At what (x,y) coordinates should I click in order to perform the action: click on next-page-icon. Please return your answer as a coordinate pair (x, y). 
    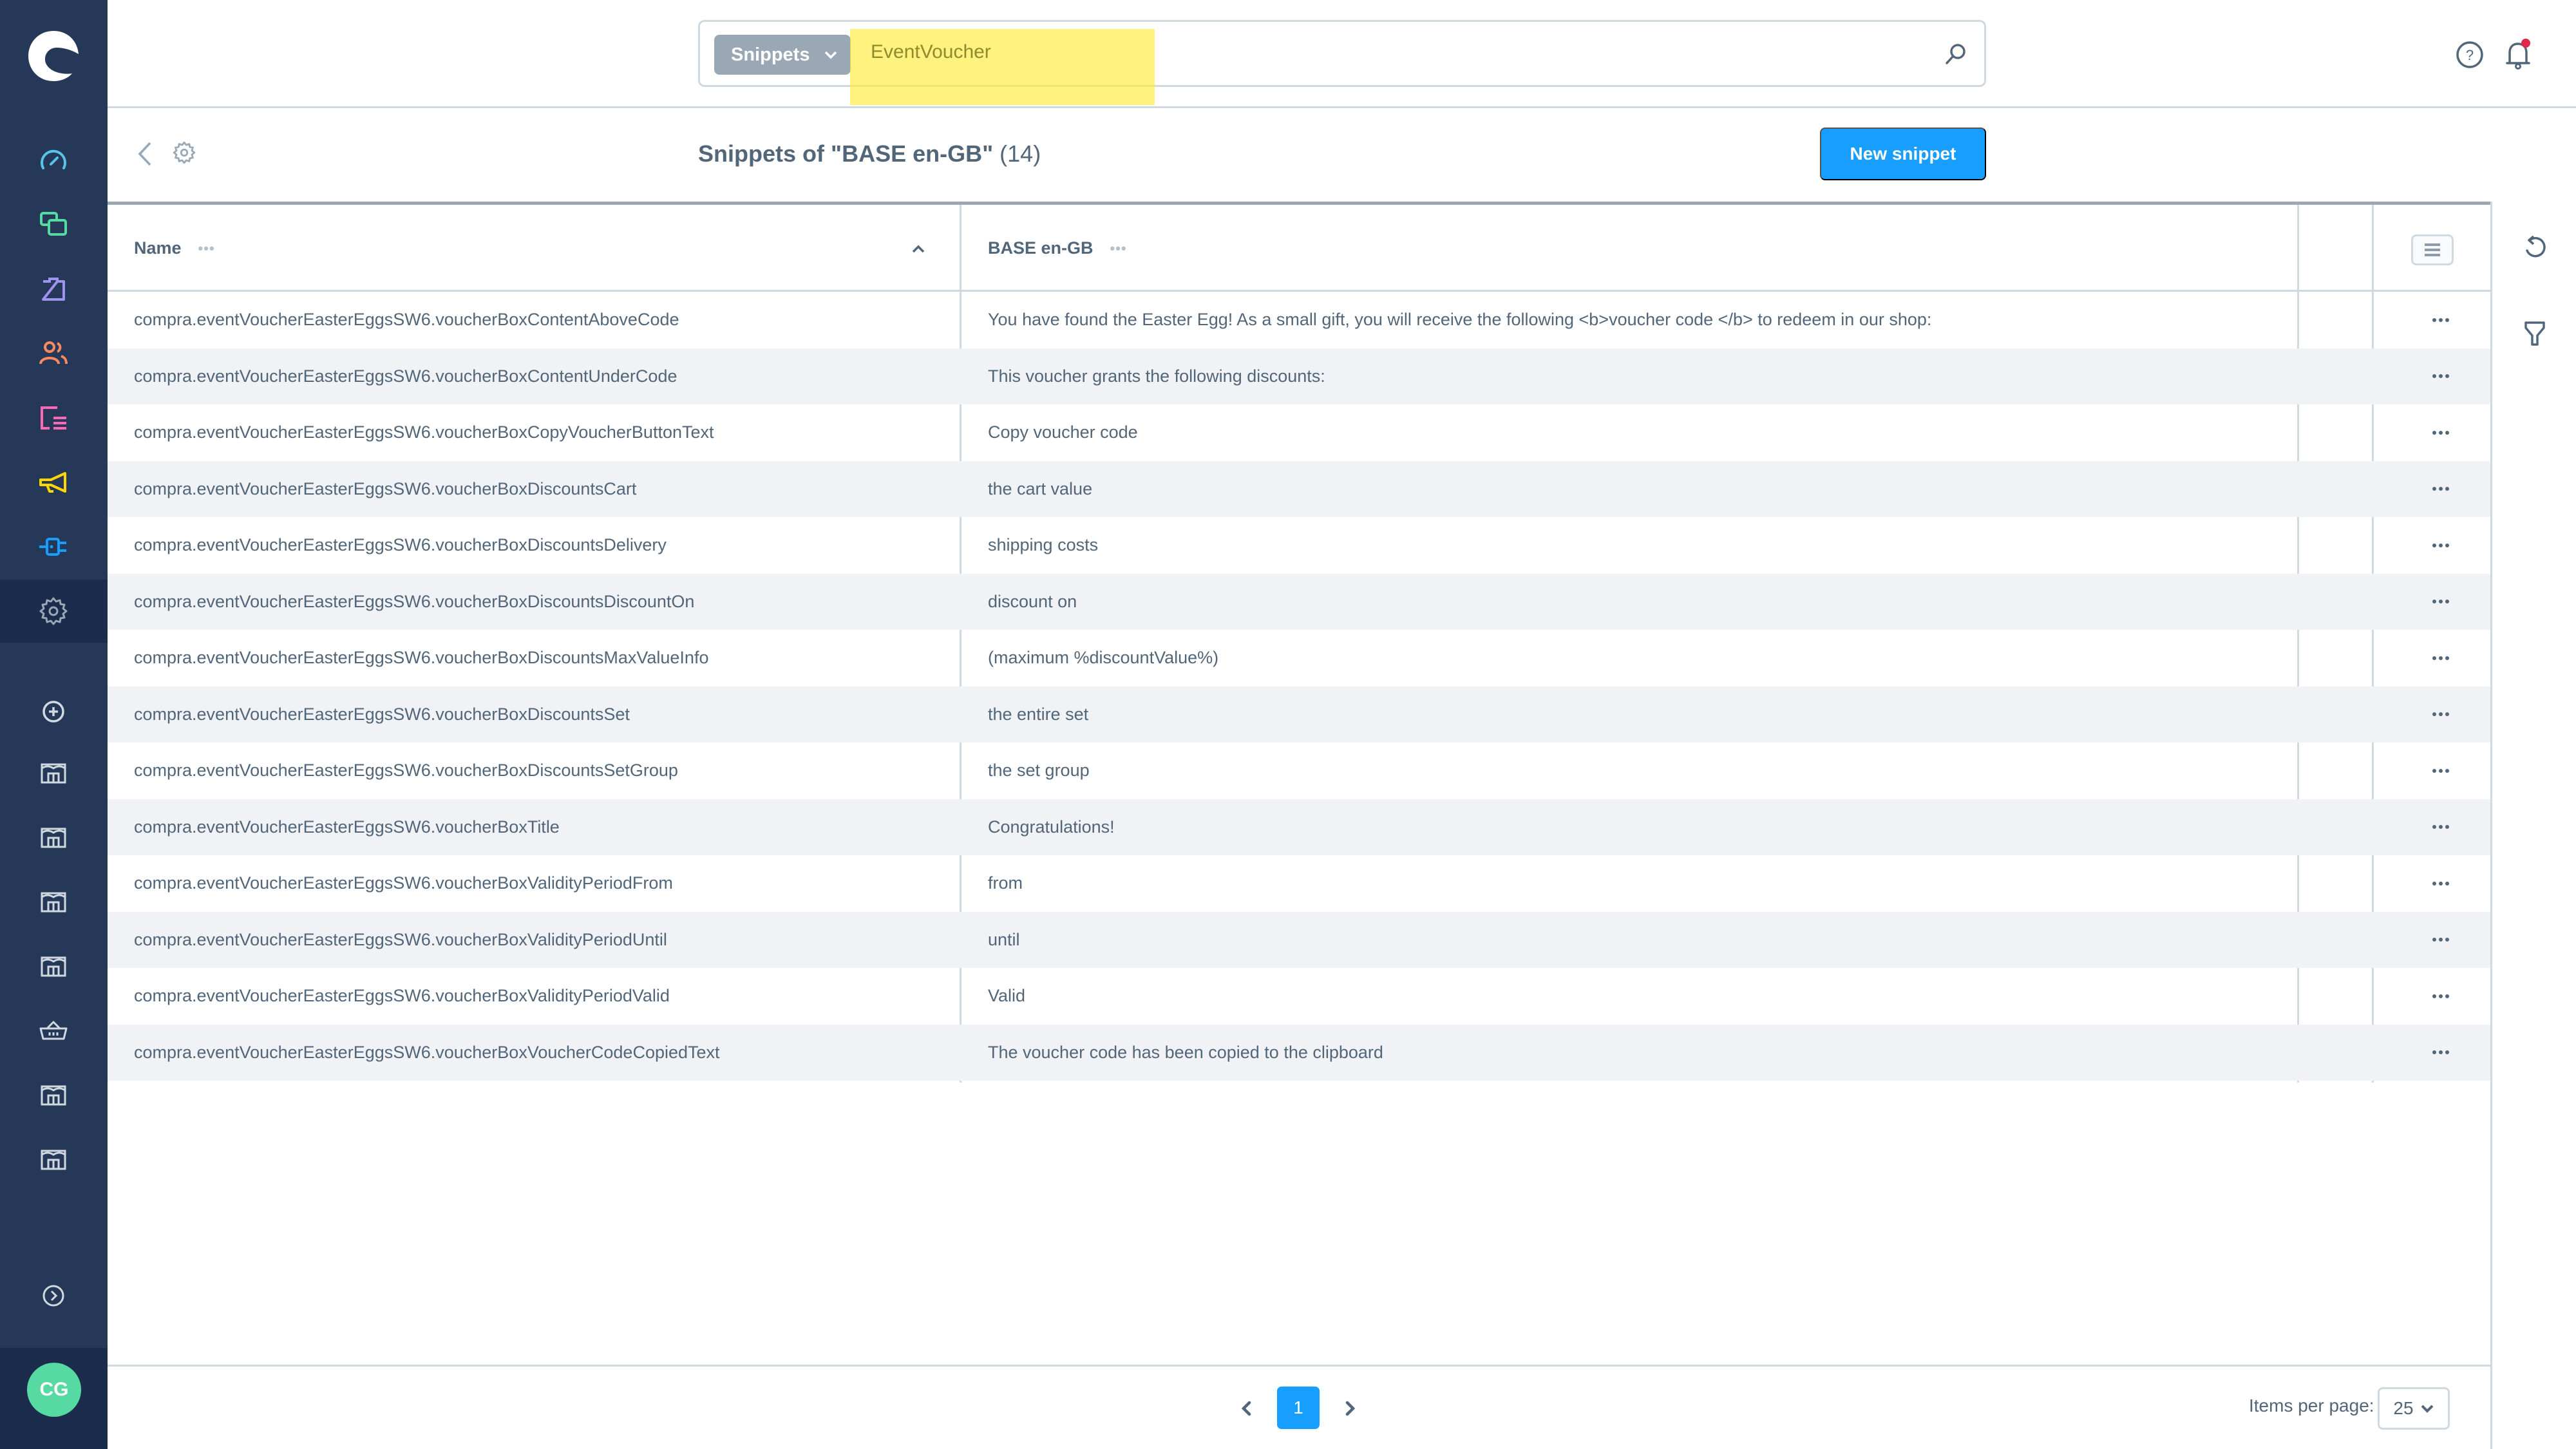
    Looking at the image, I should click on (1349, 1409).